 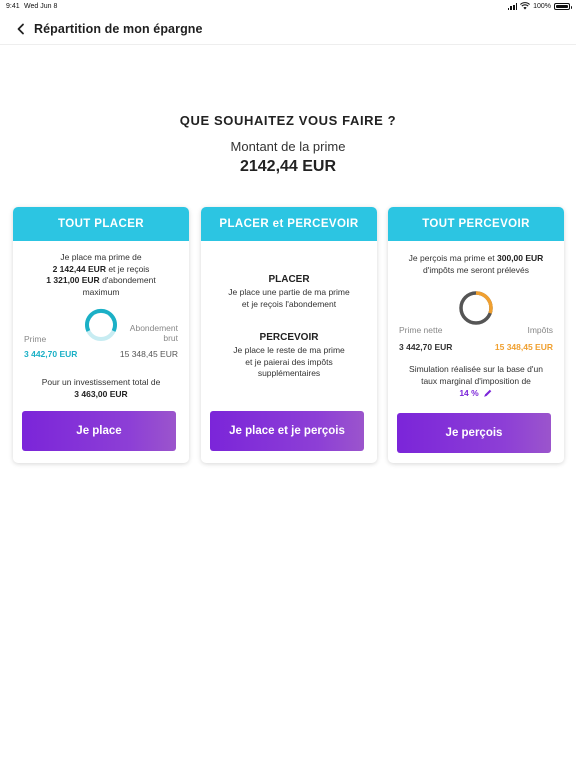 What do you see at coordinates (520, 258) in the screenshot?
I see `tax-amount: 300,00 EUR` at bounding box center [520, 258].